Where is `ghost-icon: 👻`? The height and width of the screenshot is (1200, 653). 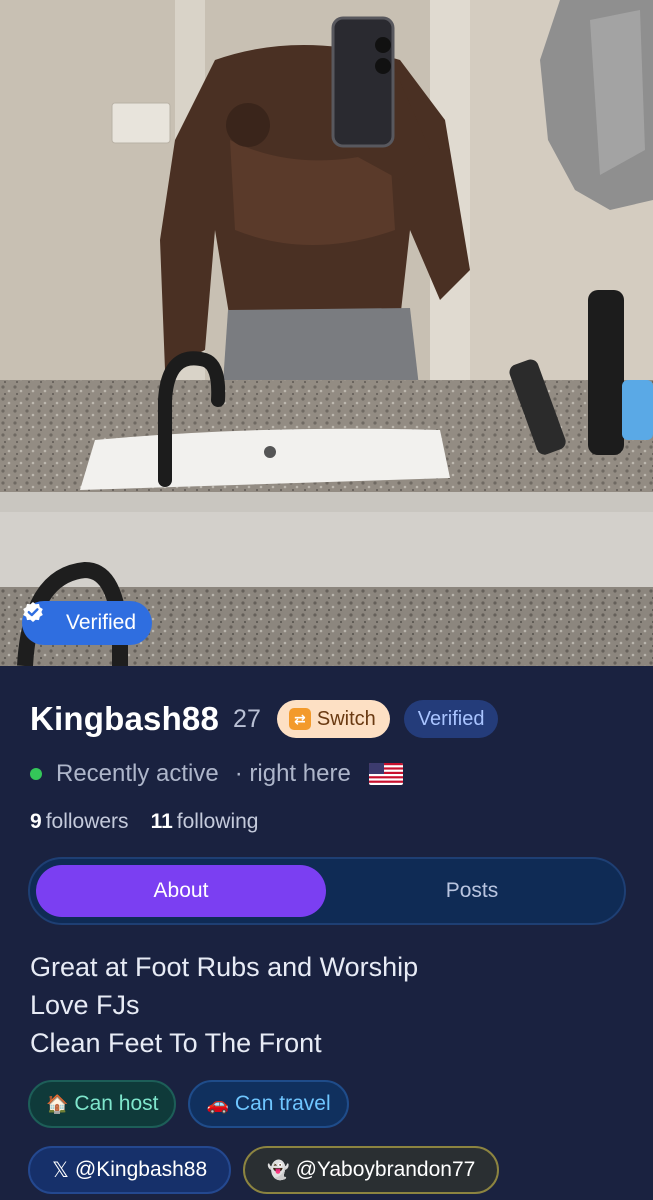 ghost-icon: 👻 is located at coordinates (278, 1170).